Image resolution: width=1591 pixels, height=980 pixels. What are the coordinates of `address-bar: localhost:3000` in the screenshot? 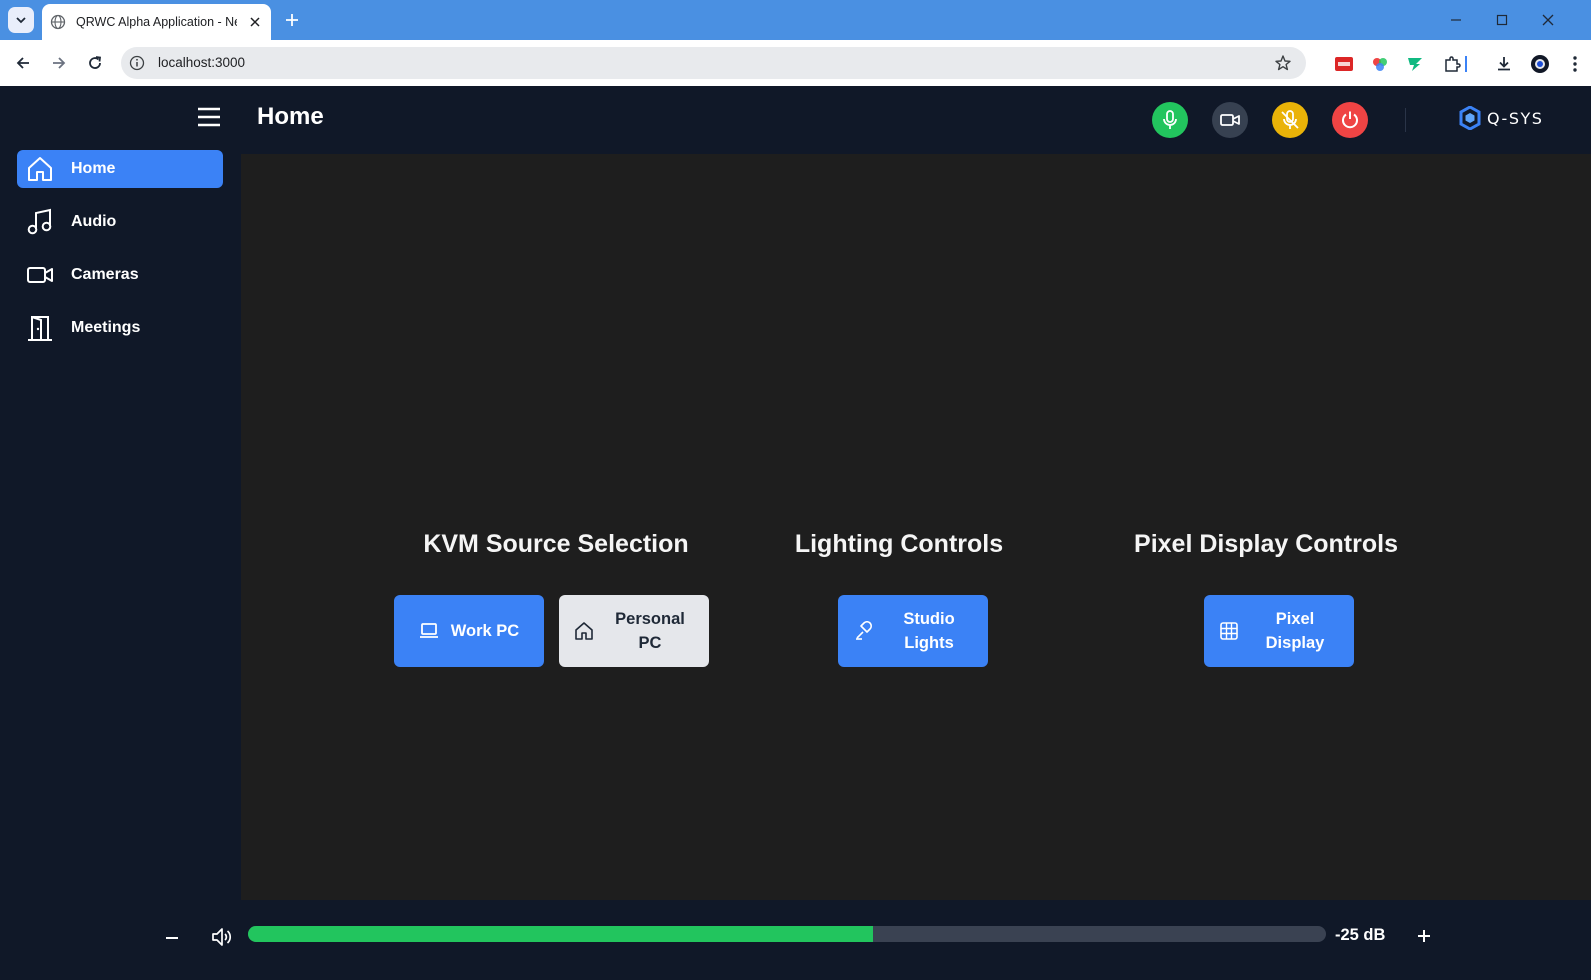 It's located at (713, 63).